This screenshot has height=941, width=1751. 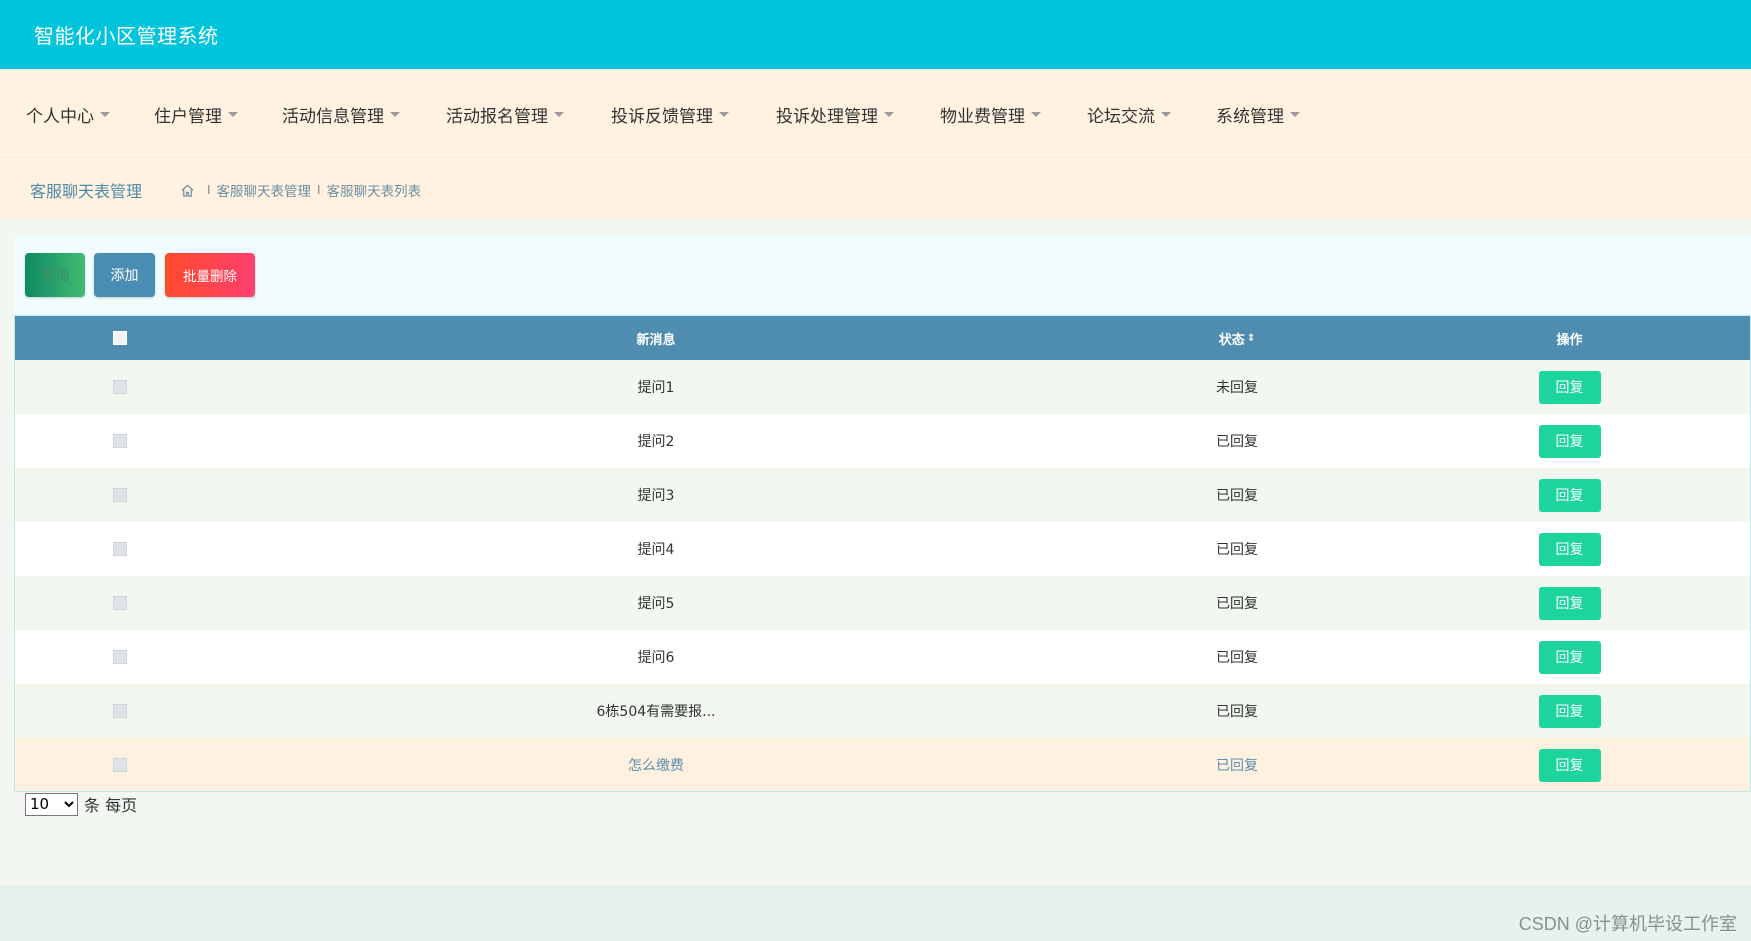 What do you see at coordinates (882, 441) in the screenshot?
I see `table-row: 提问2 已回复 回复` at bounding box center [882, 441].